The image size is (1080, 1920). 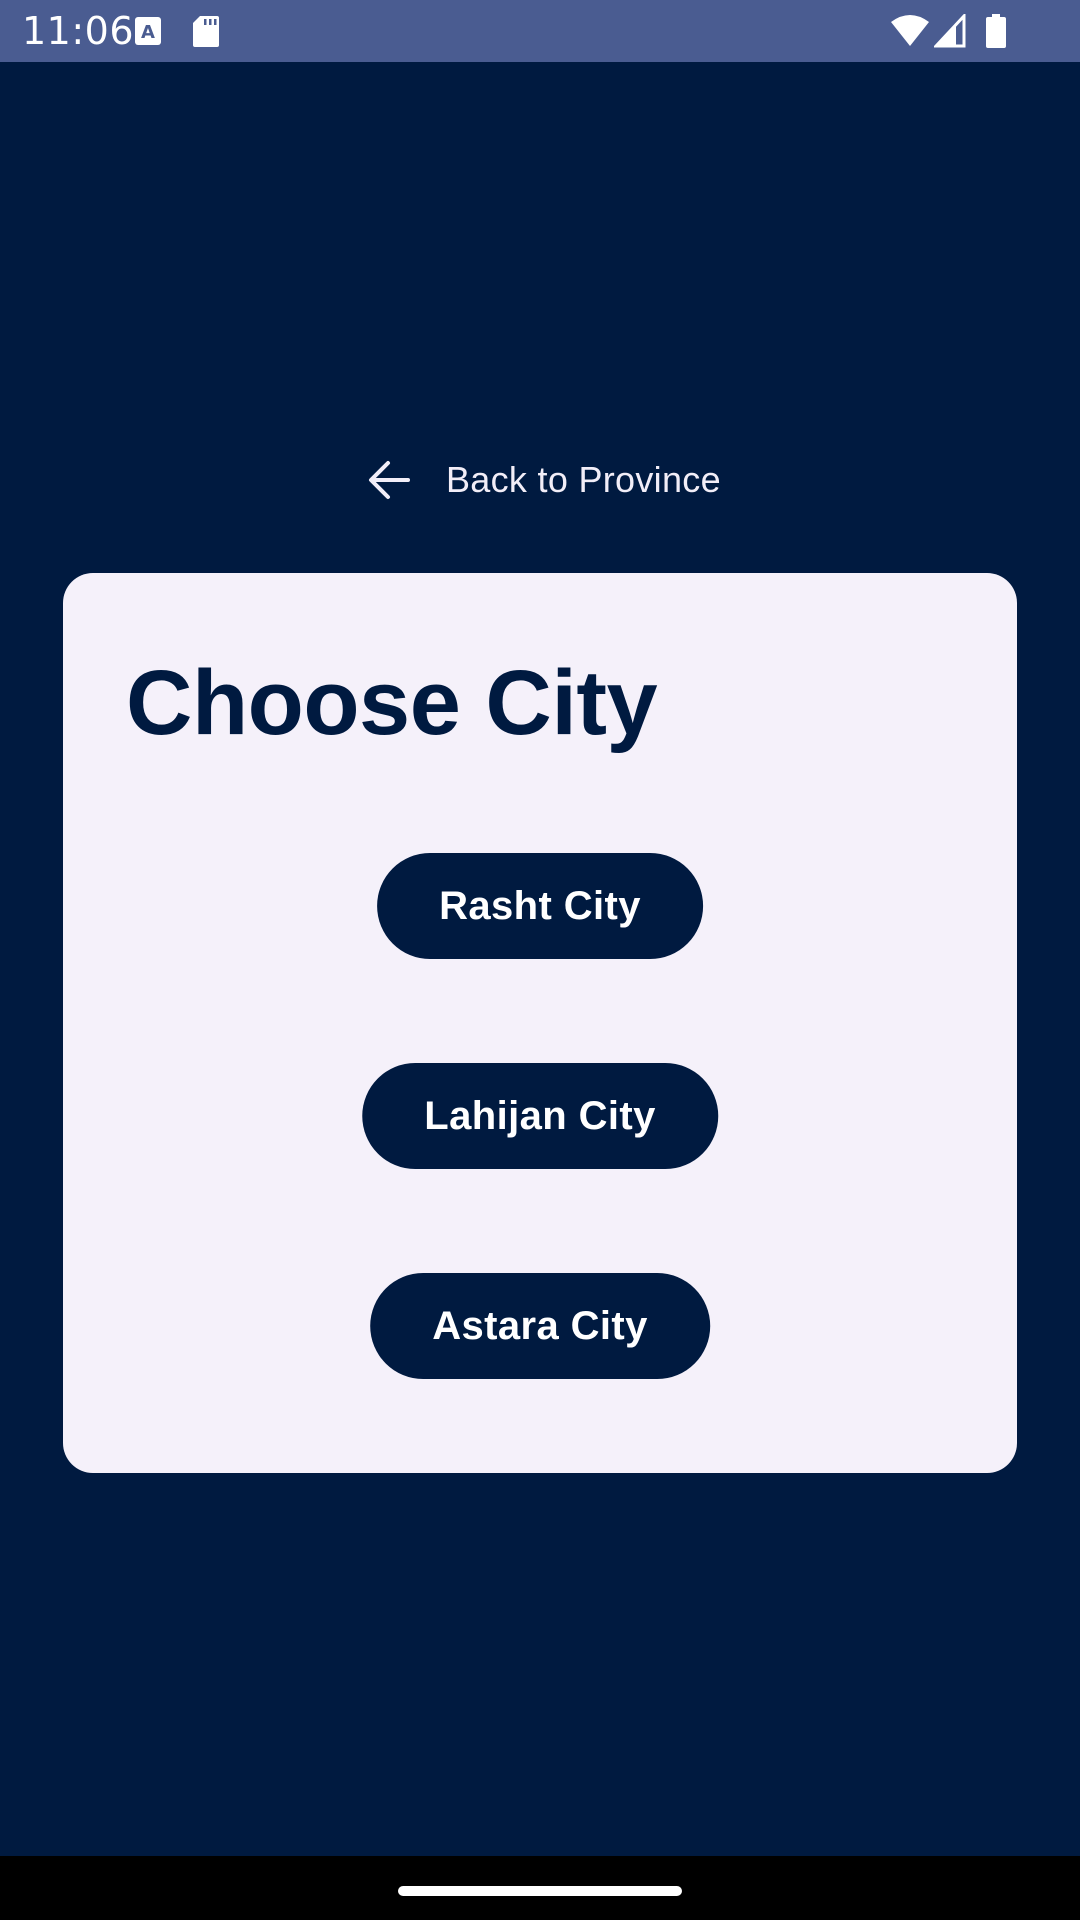 I want to click on back-to-province-label: Back to Province, so click(x=583, y=479).